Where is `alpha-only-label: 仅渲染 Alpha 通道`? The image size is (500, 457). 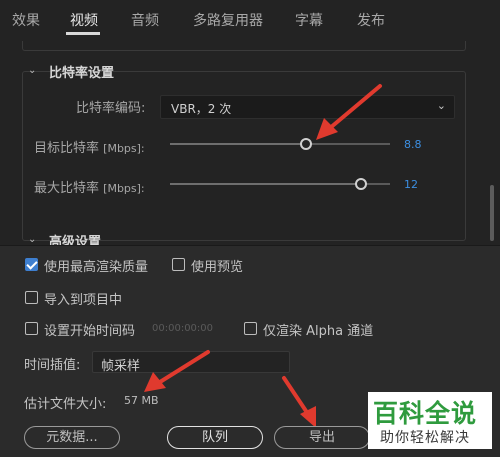
alpha-only-label: 仅渲染 Alpha 通道 is located at coordinates (318, 329).